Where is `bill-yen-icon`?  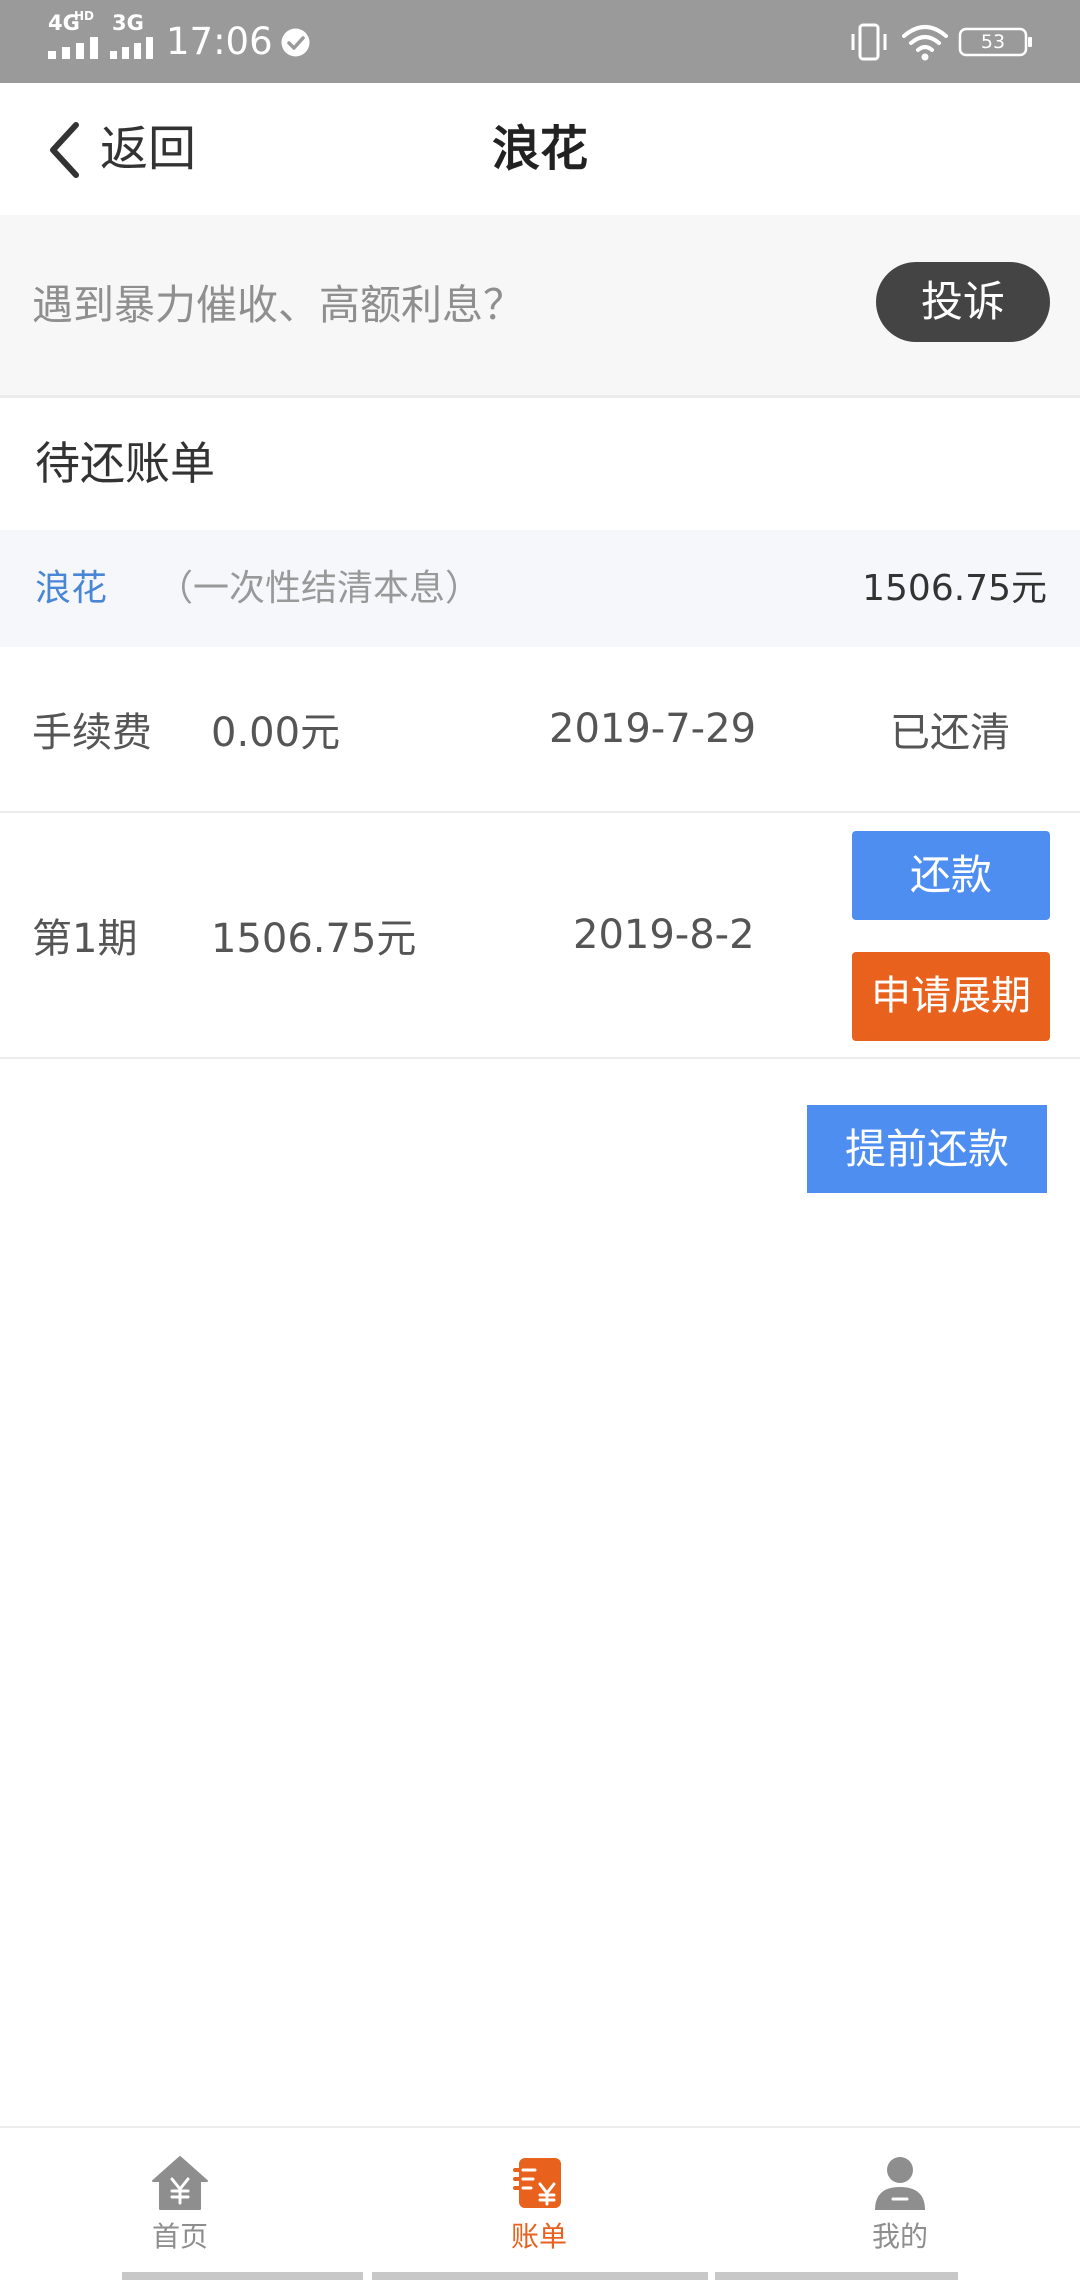 bill-yen-icon is located at coordinates (537, 2183).